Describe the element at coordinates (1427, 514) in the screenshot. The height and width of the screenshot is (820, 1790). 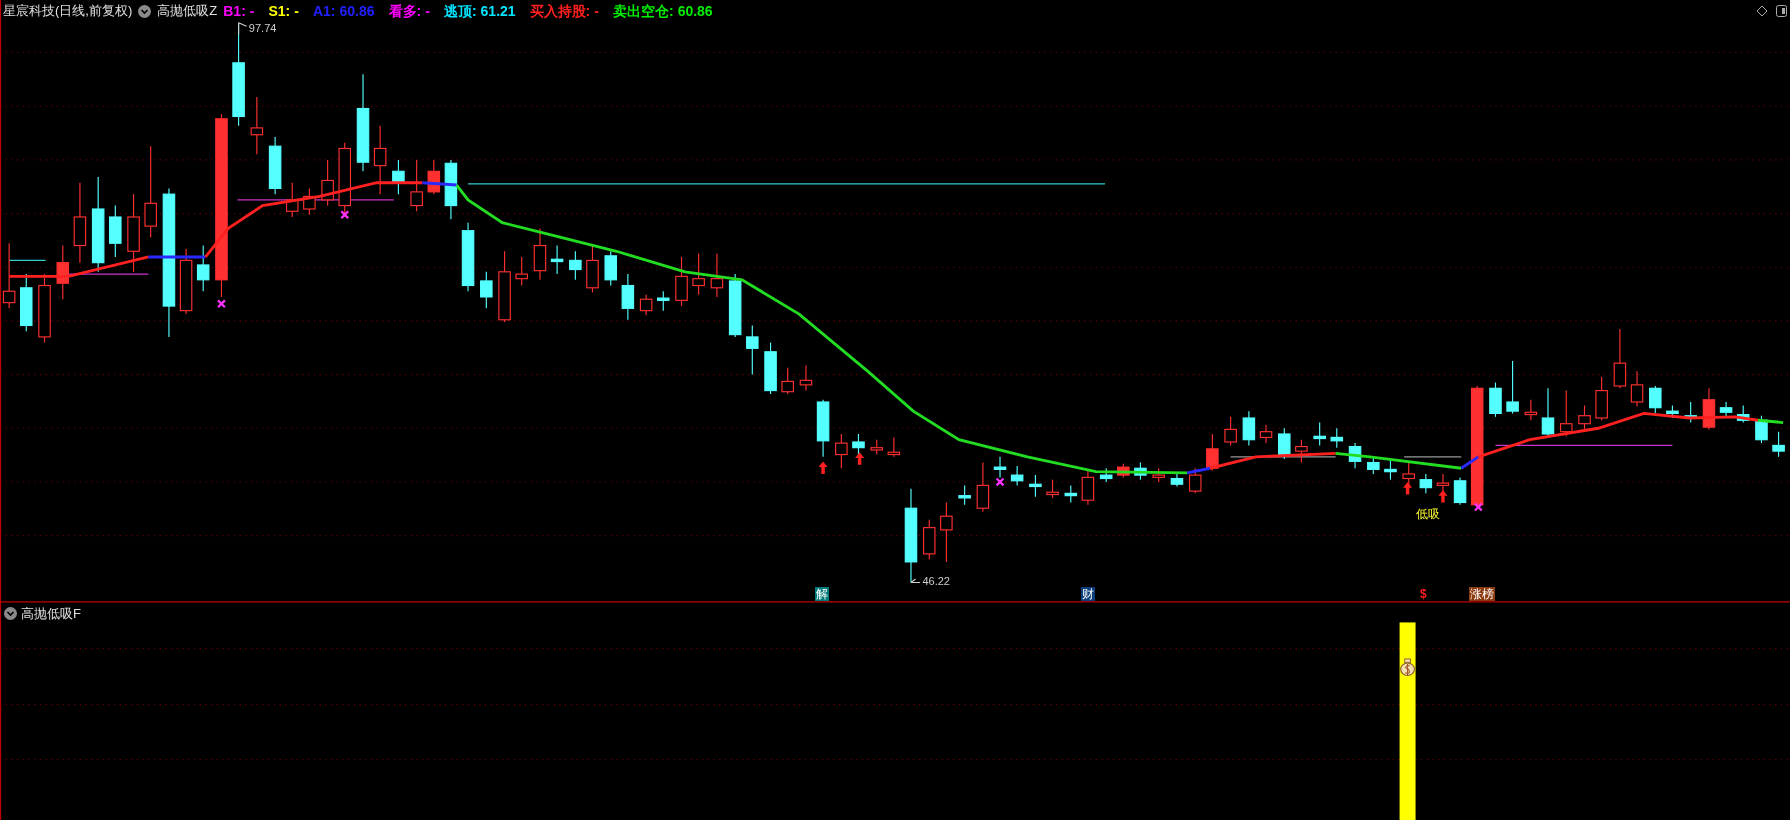
I see `signal-label: 低吸` at that location.